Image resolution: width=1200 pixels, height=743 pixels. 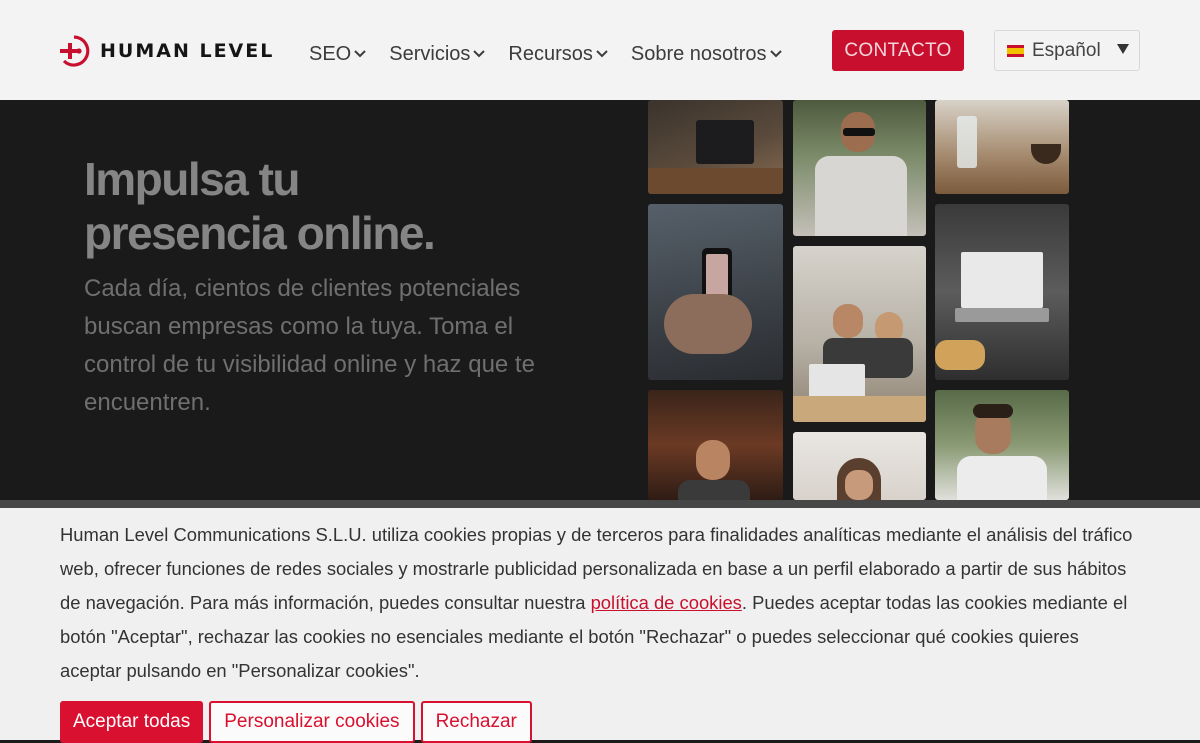 I want to click on photo-hand-phone, so click(x=715, y=292).